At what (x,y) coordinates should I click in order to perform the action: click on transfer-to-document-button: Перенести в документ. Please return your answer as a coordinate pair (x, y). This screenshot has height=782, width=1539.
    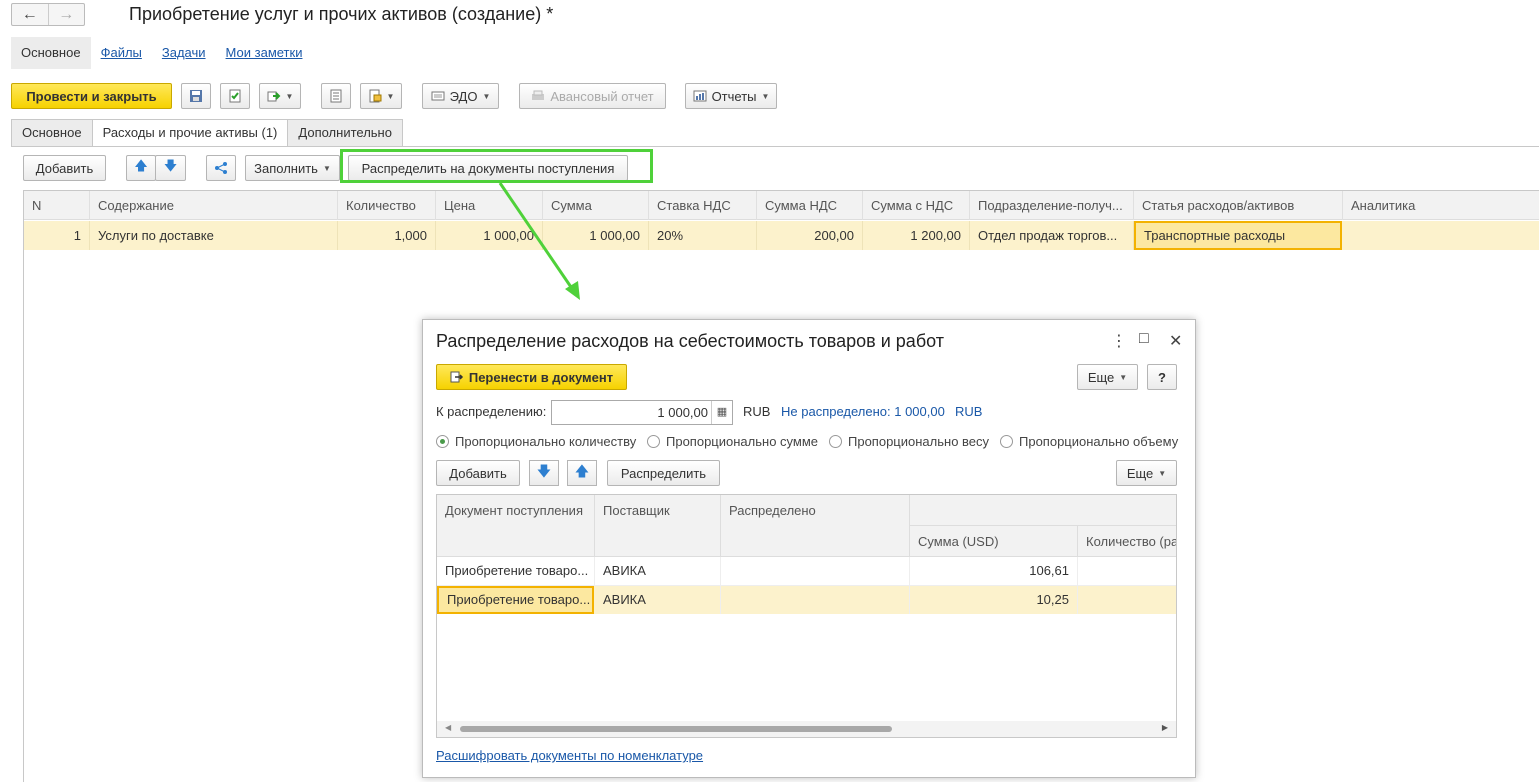
    Looking at the image, I should click on (531, 377).